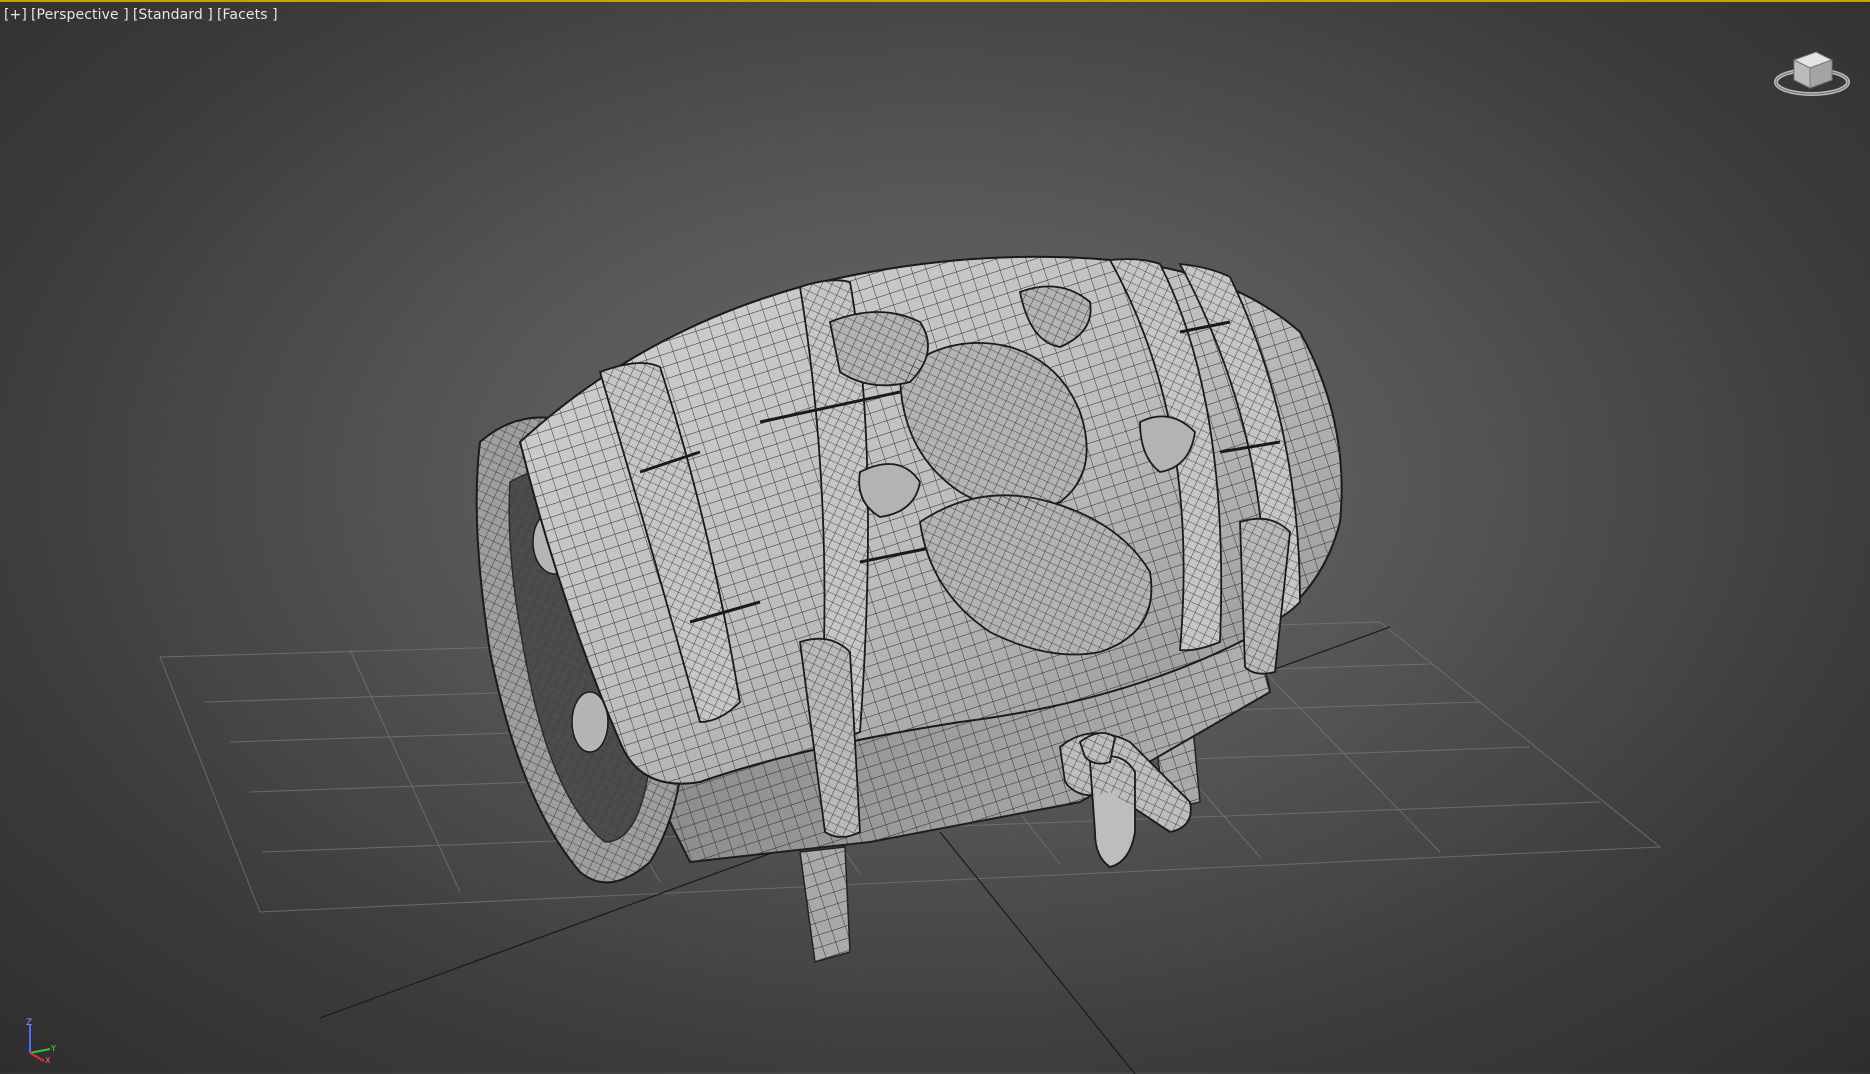  Describe the element at coordinates (1812, 67) in the screenshot. I see `viewcube-icon` at that location.